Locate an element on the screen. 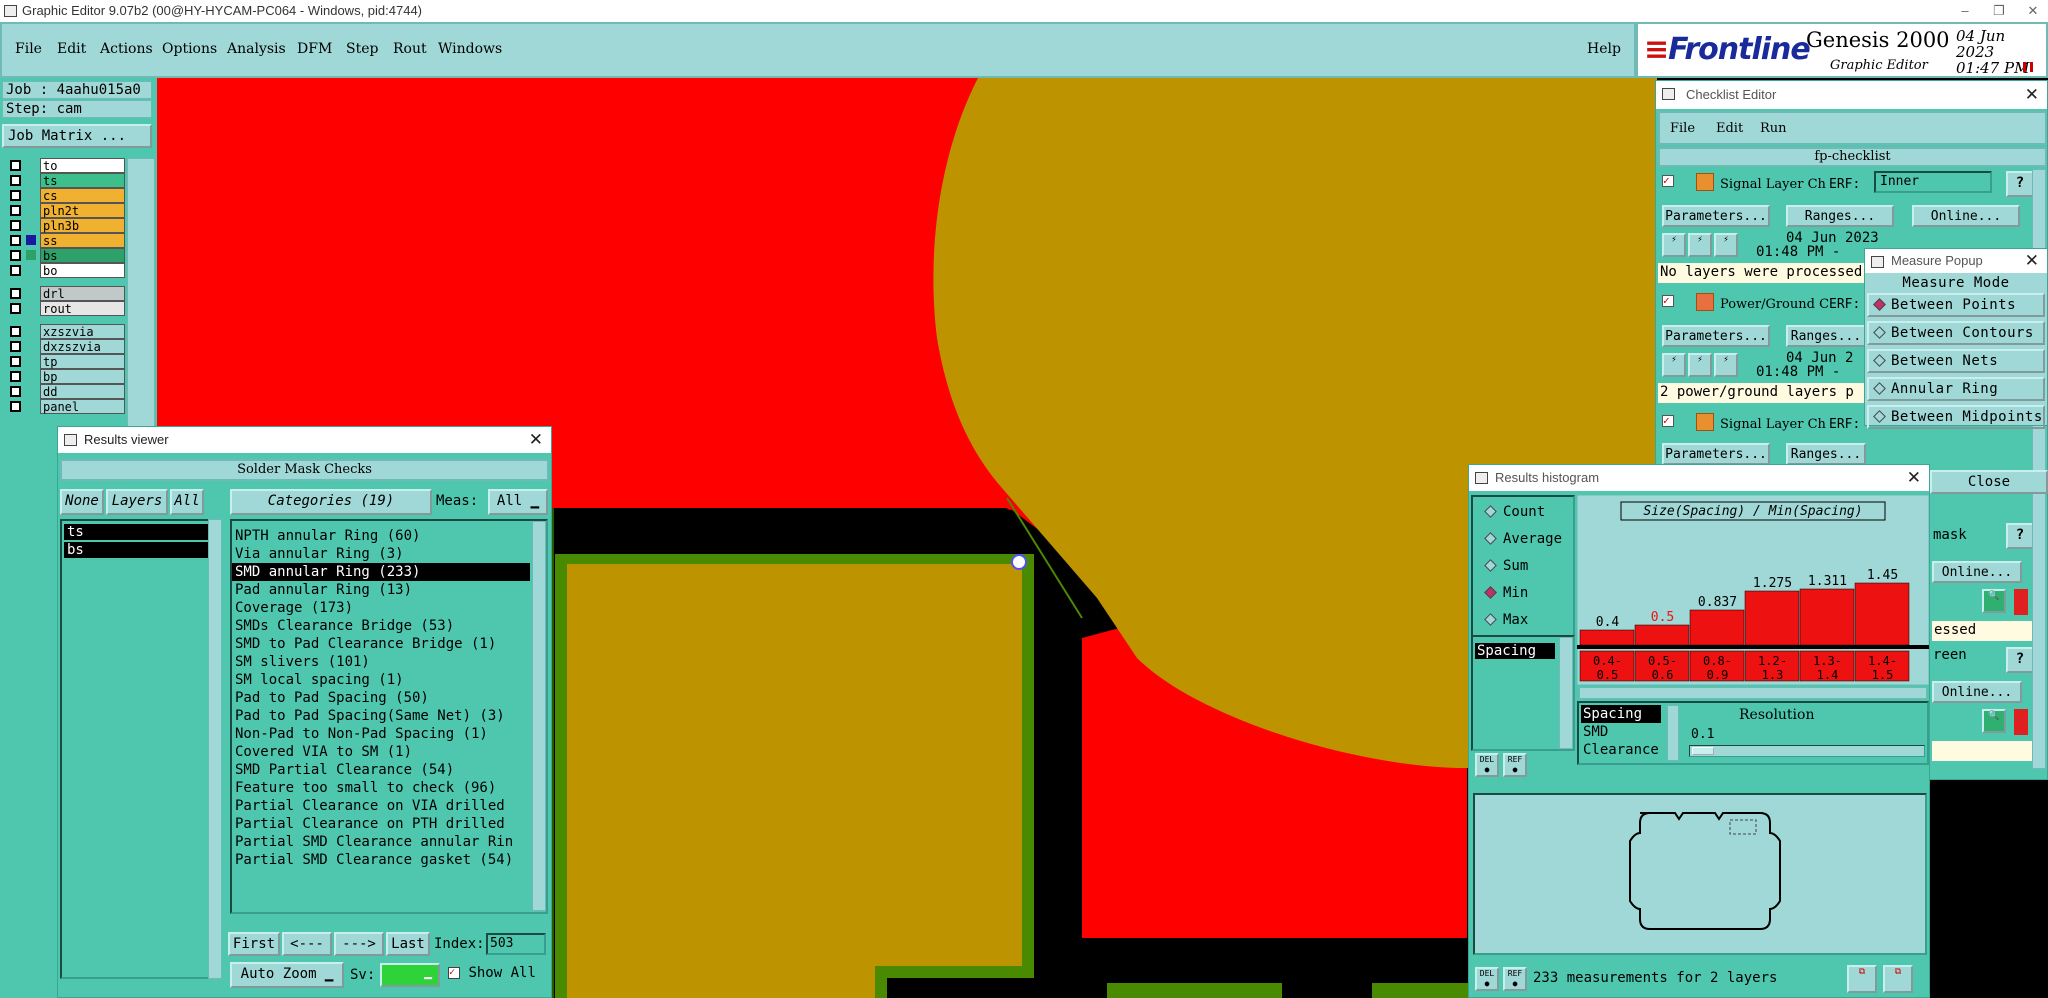 The image size is (2048, 998). layer-name: drl is located at coordinates (82, 293).